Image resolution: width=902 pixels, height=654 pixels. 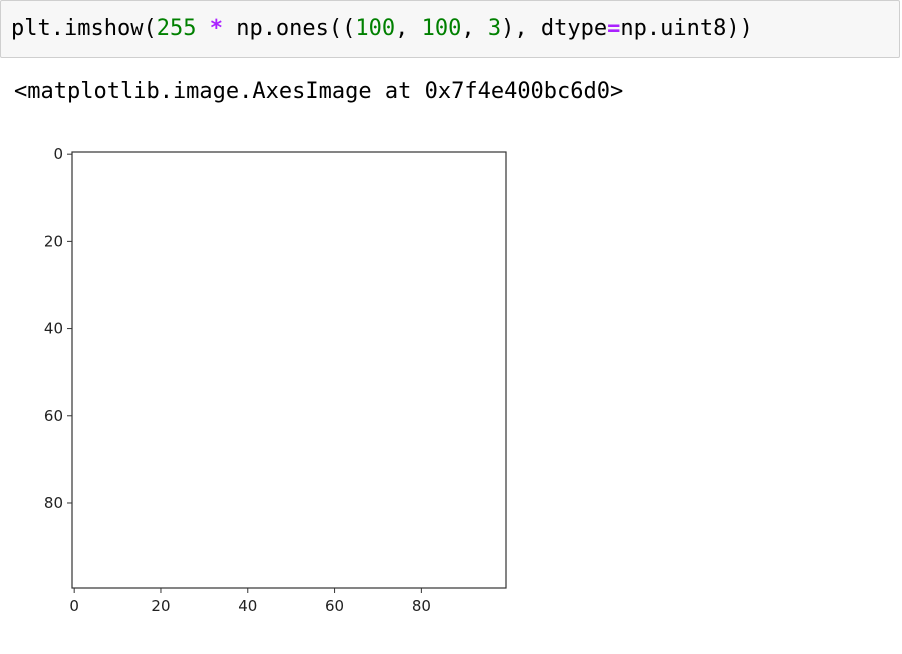 What do you see at coordinates (160, 606) in the screenshot?
I see `x-tick-label: 20` at bounding box center [160, 606].